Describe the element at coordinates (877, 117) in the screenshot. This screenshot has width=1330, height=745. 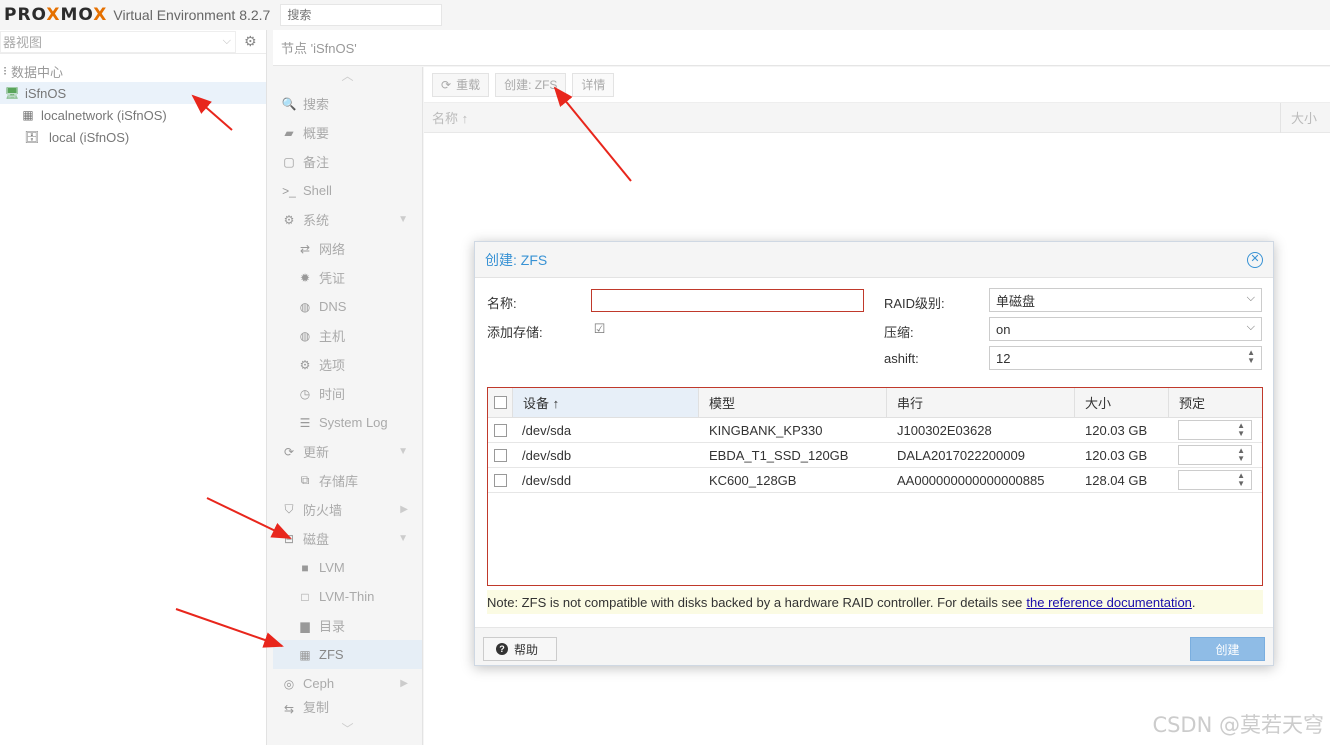
I see `zfs-grid-header: 名称 ↑ 大小` at that location.